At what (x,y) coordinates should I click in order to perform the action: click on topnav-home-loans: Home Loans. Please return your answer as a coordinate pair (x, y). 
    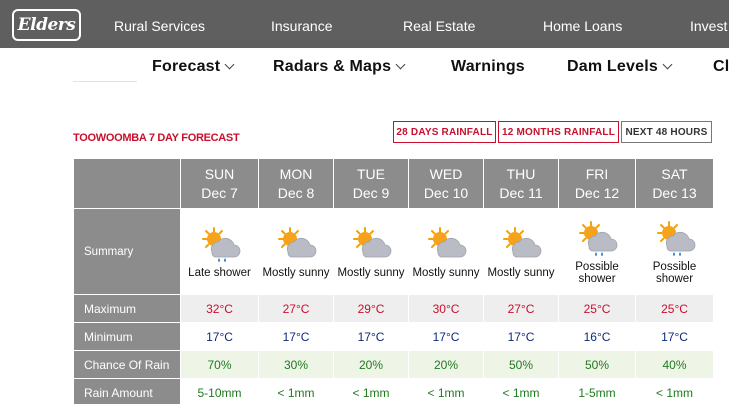
    Looking at the image, I should click on (582, 26).